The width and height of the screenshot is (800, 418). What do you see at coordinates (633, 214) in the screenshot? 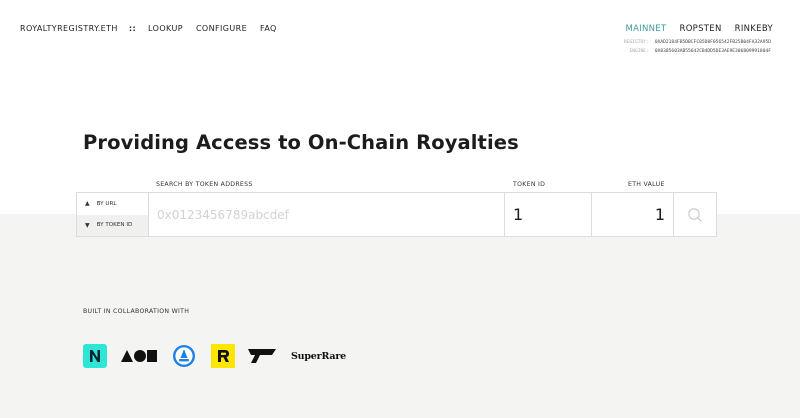
I see `eth-value-input: 1` at bounding box center [633, 214].